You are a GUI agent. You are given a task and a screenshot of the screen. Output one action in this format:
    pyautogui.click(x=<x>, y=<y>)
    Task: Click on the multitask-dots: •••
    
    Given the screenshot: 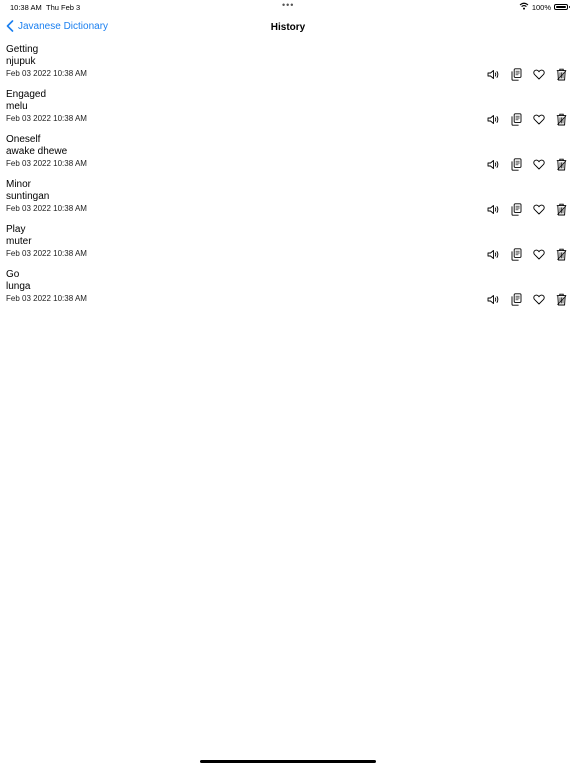 What is the action you would take?
    pyautogui.click(x=288, y=5)
    